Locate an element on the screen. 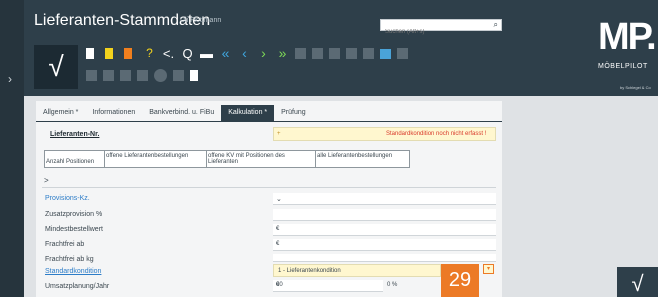 The height and width of the screenshot is (297, 658). zusatzprovision-label: Zusatzprovision % is located at coordinates (74, 214).